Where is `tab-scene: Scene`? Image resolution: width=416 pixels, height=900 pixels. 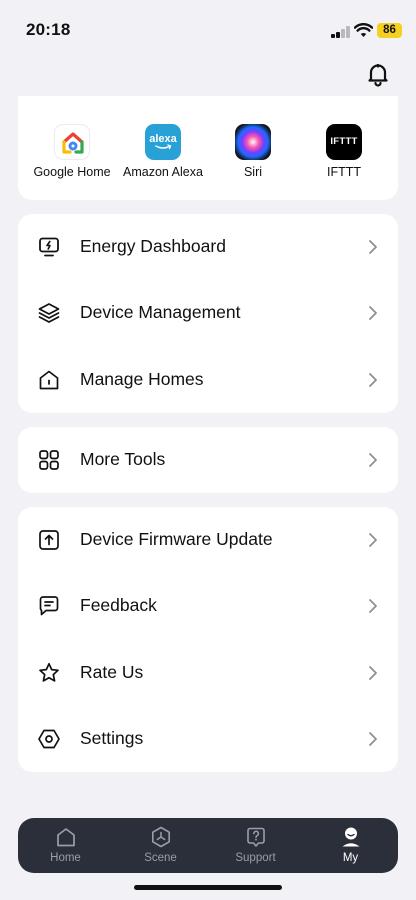
tab-scene: Scene is located at coordinates (160, 845).